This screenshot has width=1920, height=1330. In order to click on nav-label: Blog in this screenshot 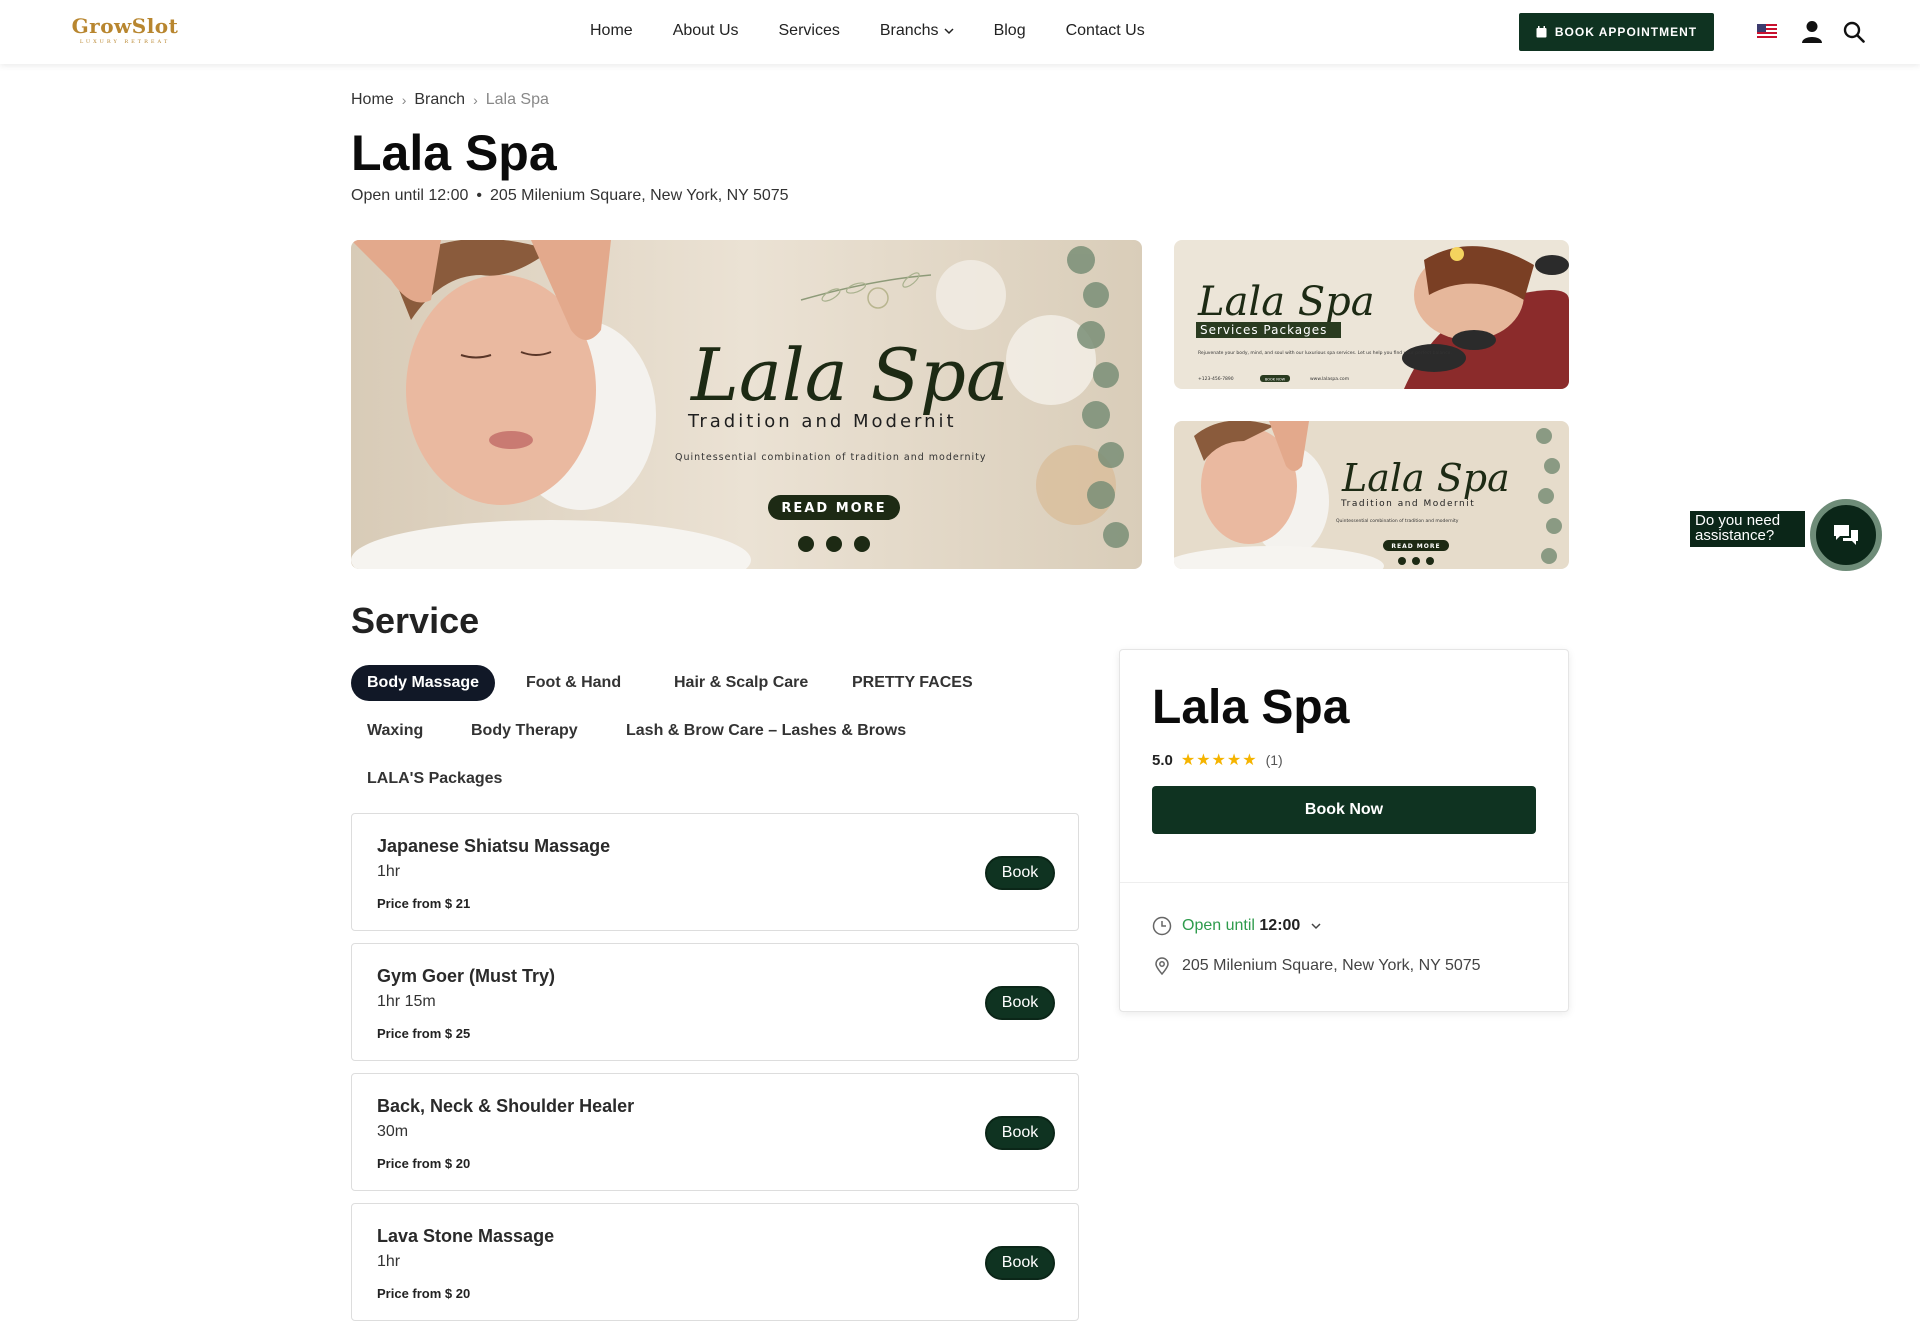, I will do `click(1009, 30)`.